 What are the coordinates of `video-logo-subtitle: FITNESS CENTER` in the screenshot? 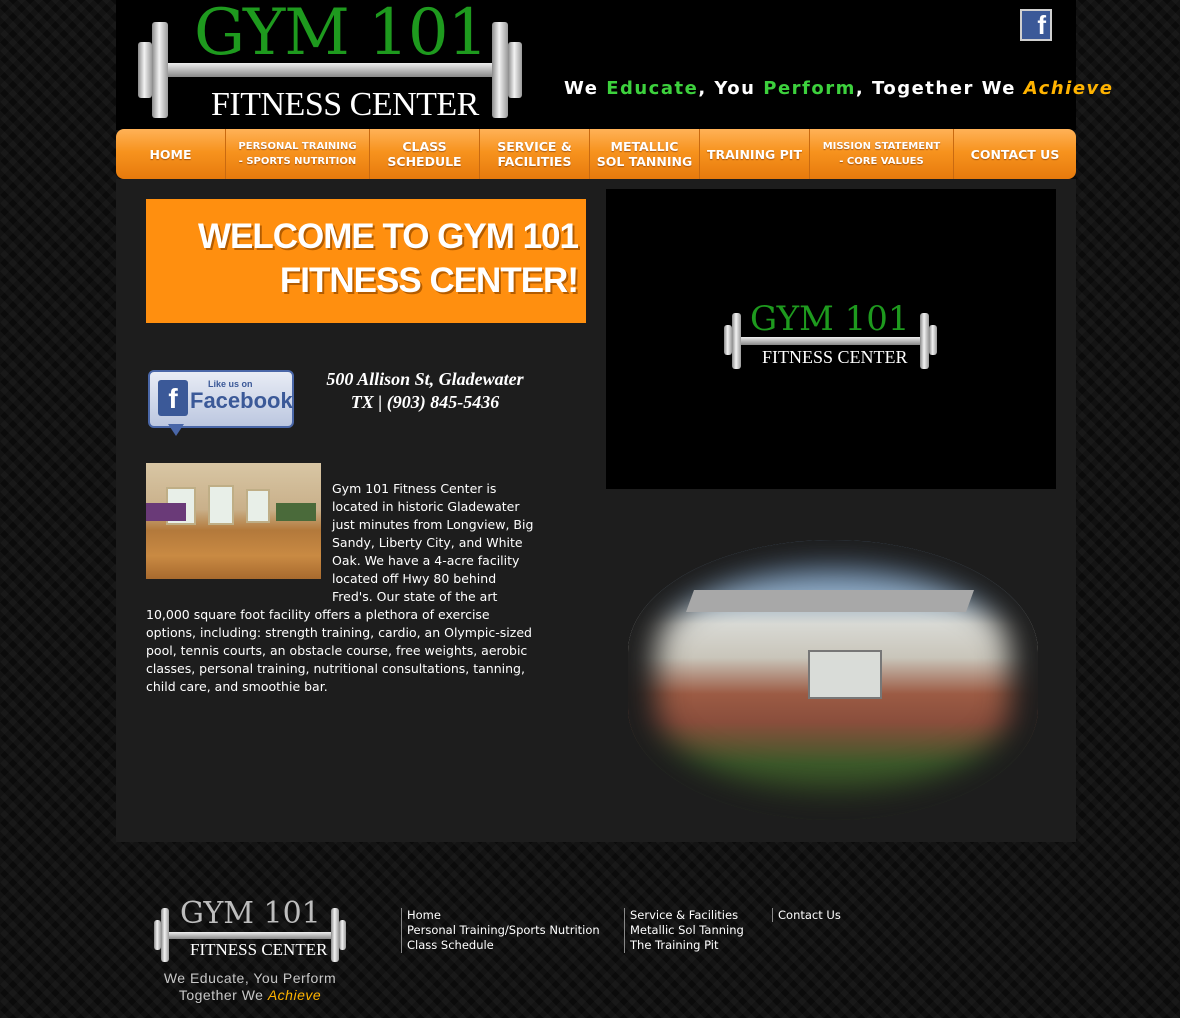 It's located at (835, 357).